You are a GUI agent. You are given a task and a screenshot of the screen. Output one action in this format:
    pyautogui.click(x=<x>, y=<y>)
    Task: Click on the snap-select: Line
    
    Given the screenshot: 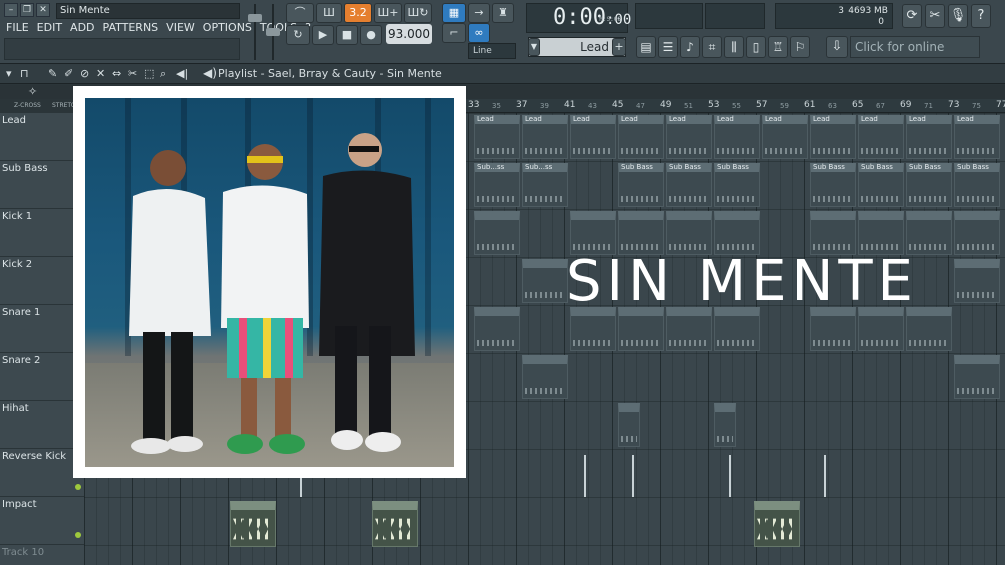 What is the action you would take?
    pyautogui.click(x=492, y=51)
    